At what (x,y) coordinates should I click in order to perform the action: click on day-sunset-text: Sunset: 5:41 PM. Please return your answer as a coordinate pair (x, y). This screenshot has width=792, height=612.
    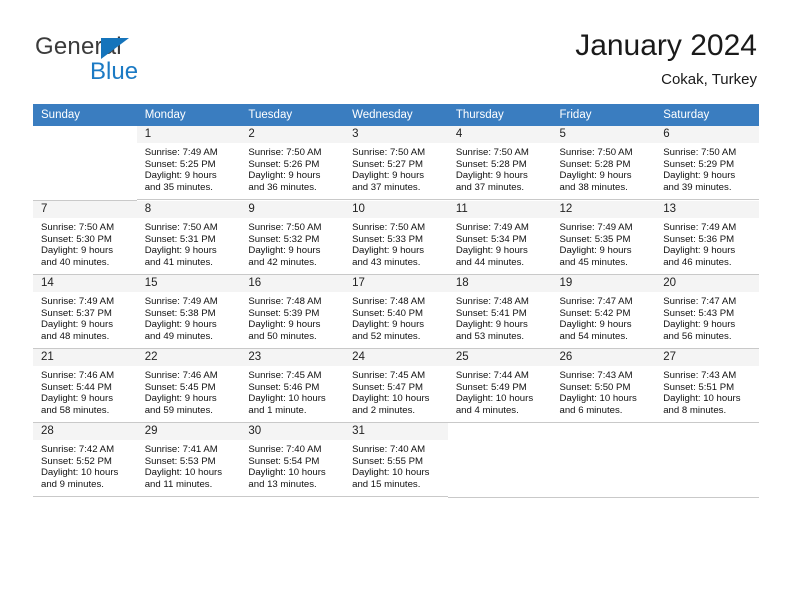
    Looking at the image, I should click on (491, 313).